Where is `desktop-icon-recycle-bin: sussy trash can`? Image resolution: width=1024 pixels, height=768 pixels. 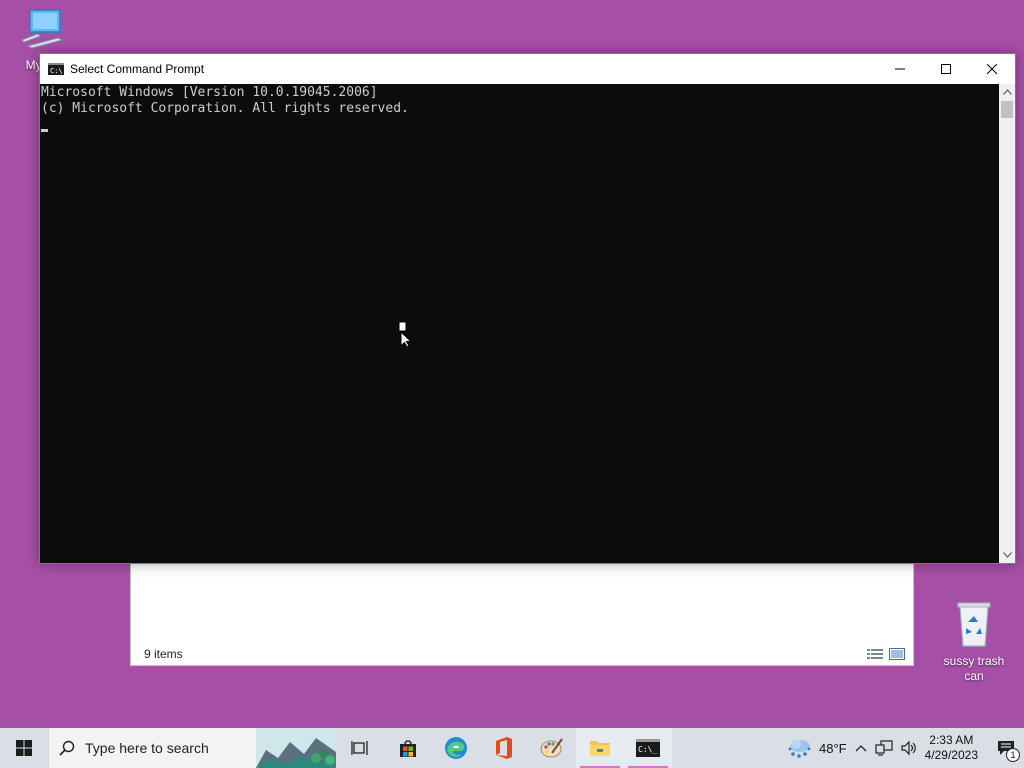 desktop-icon-recycle-bin: sussy trash can is located at coordinates (974, 642).